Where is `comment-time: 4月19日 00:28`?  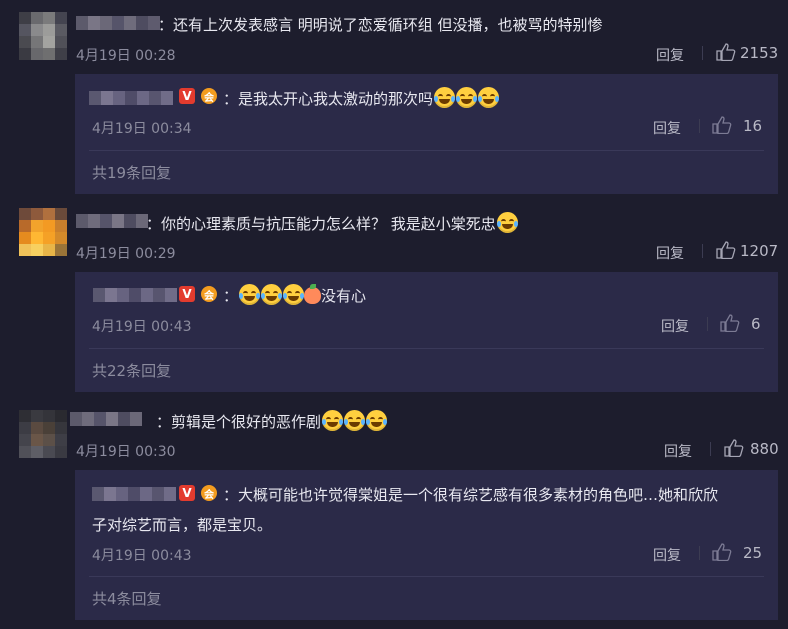
comment-time: 4月19日 00:28 is located at coordinates (126, 56).